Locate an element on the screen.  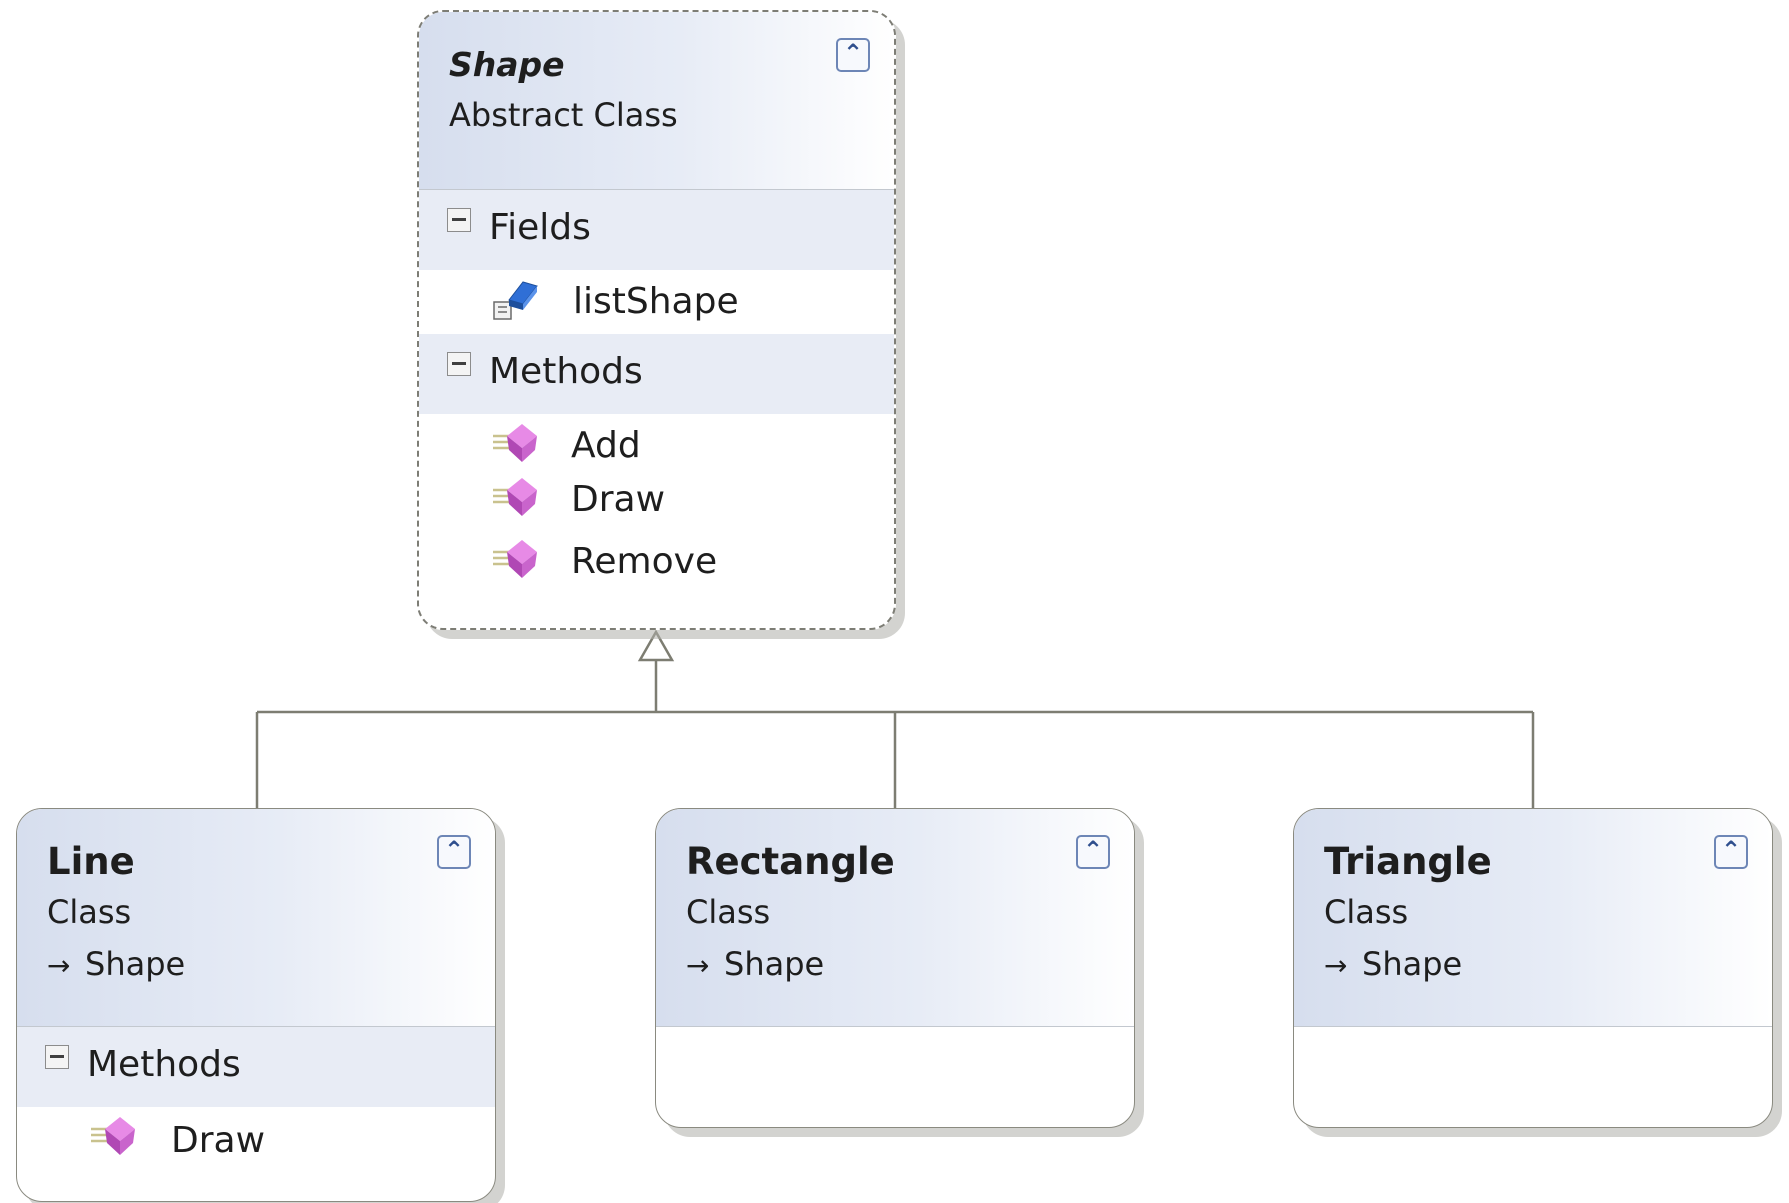
fields-section-header: Fields is located at coordinates (656, 230).